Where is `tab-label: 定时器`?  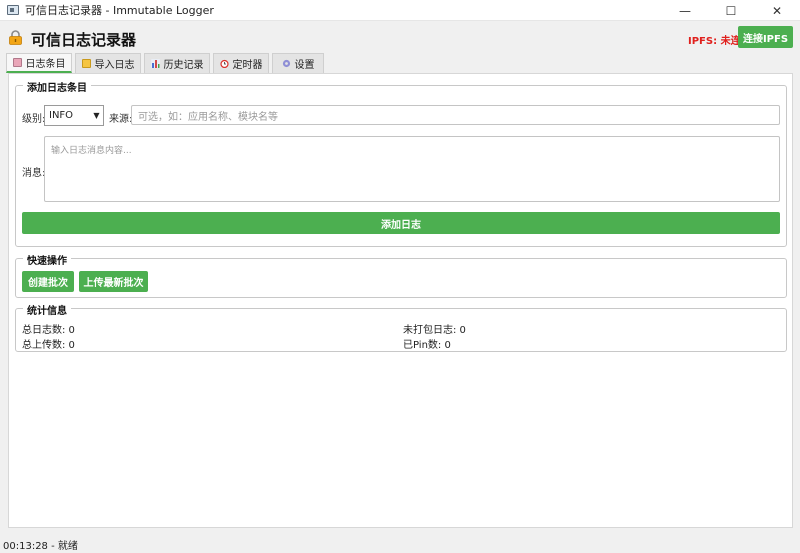
tab-label: 定时器 is located at coordinates (247, 65).